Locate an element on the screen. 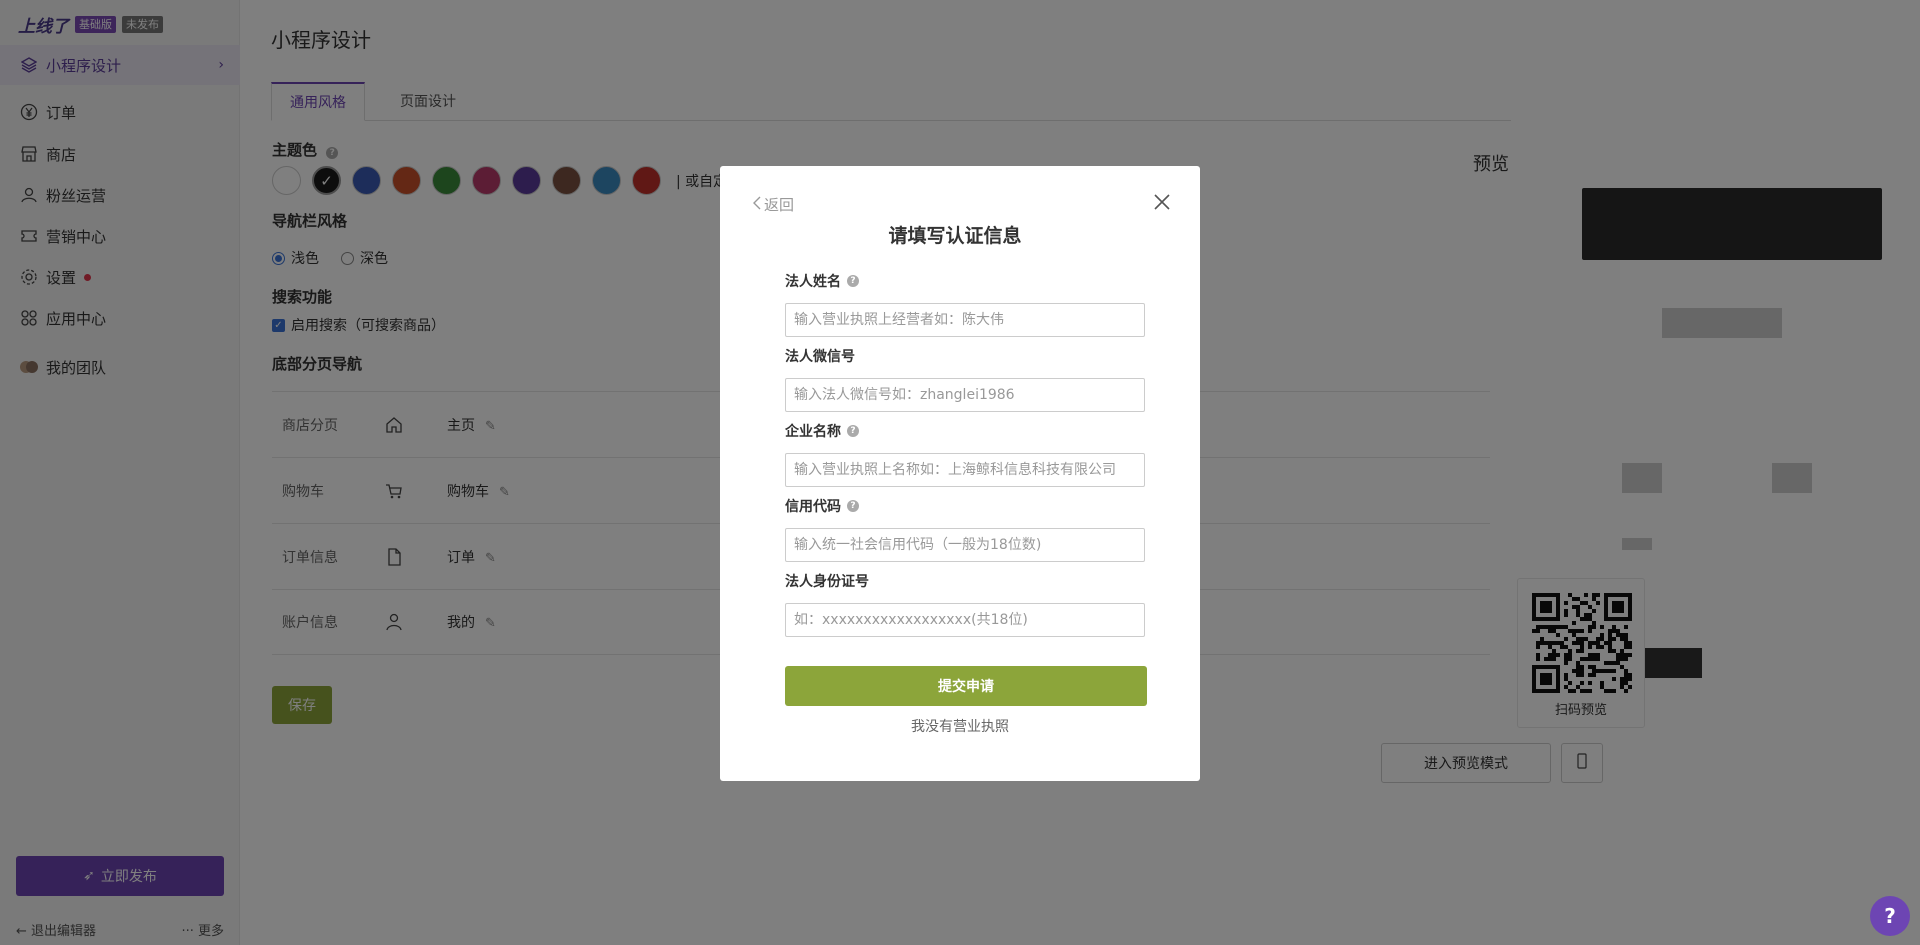  id-number-input is located at coordinates (965, 620).